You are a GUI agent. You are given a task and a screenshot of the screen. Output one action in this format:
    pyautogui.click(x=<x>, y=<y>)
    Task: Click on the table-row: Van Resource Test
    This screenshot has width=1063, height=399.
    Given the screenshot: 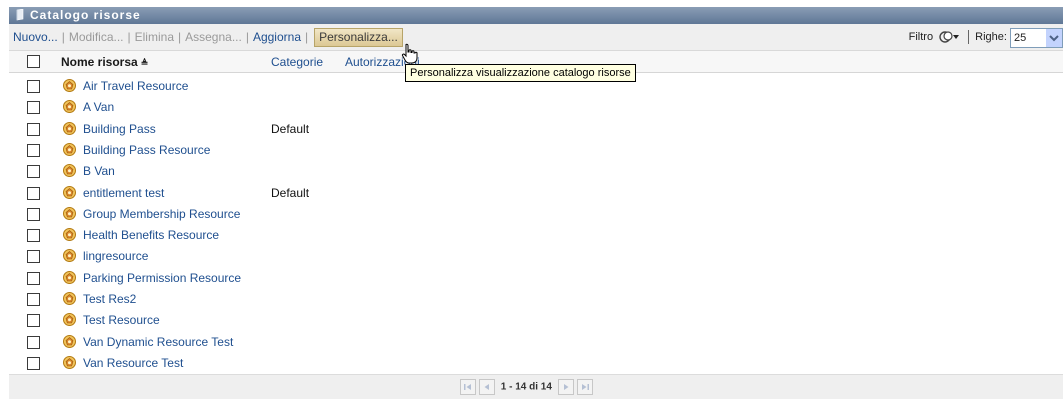 What is the action you would take?
    pyautogui.click(x=536, y=362)
    